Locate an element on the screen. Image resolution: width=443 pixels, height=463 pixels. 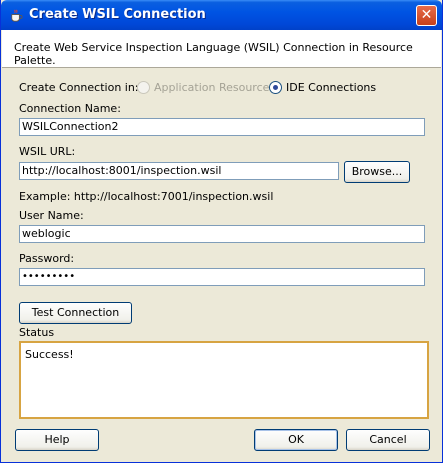
user-name-input: weblogic is located at coordinates (222, 234).